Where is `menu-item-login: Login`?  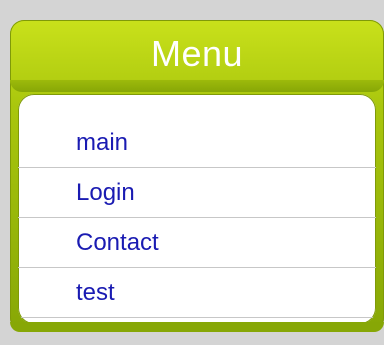
menu-item-login: Login is located at coordinates (197, 193).